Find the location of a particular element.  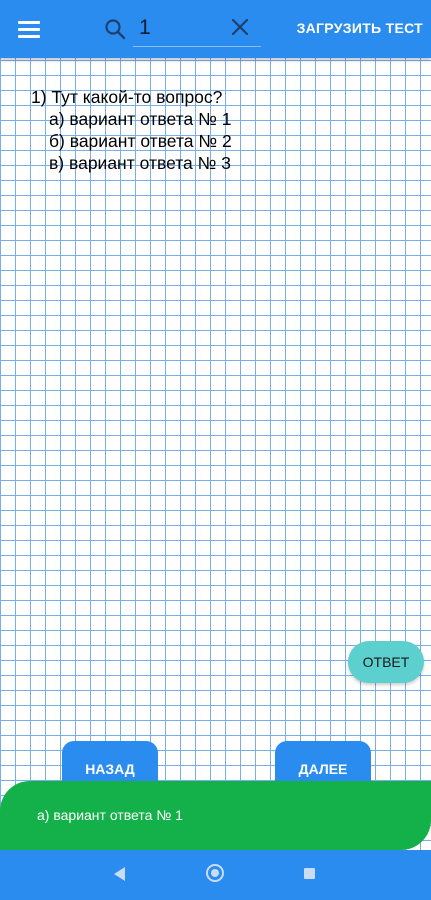

hamburger-menu-icon is located at coordinates (31, 29).